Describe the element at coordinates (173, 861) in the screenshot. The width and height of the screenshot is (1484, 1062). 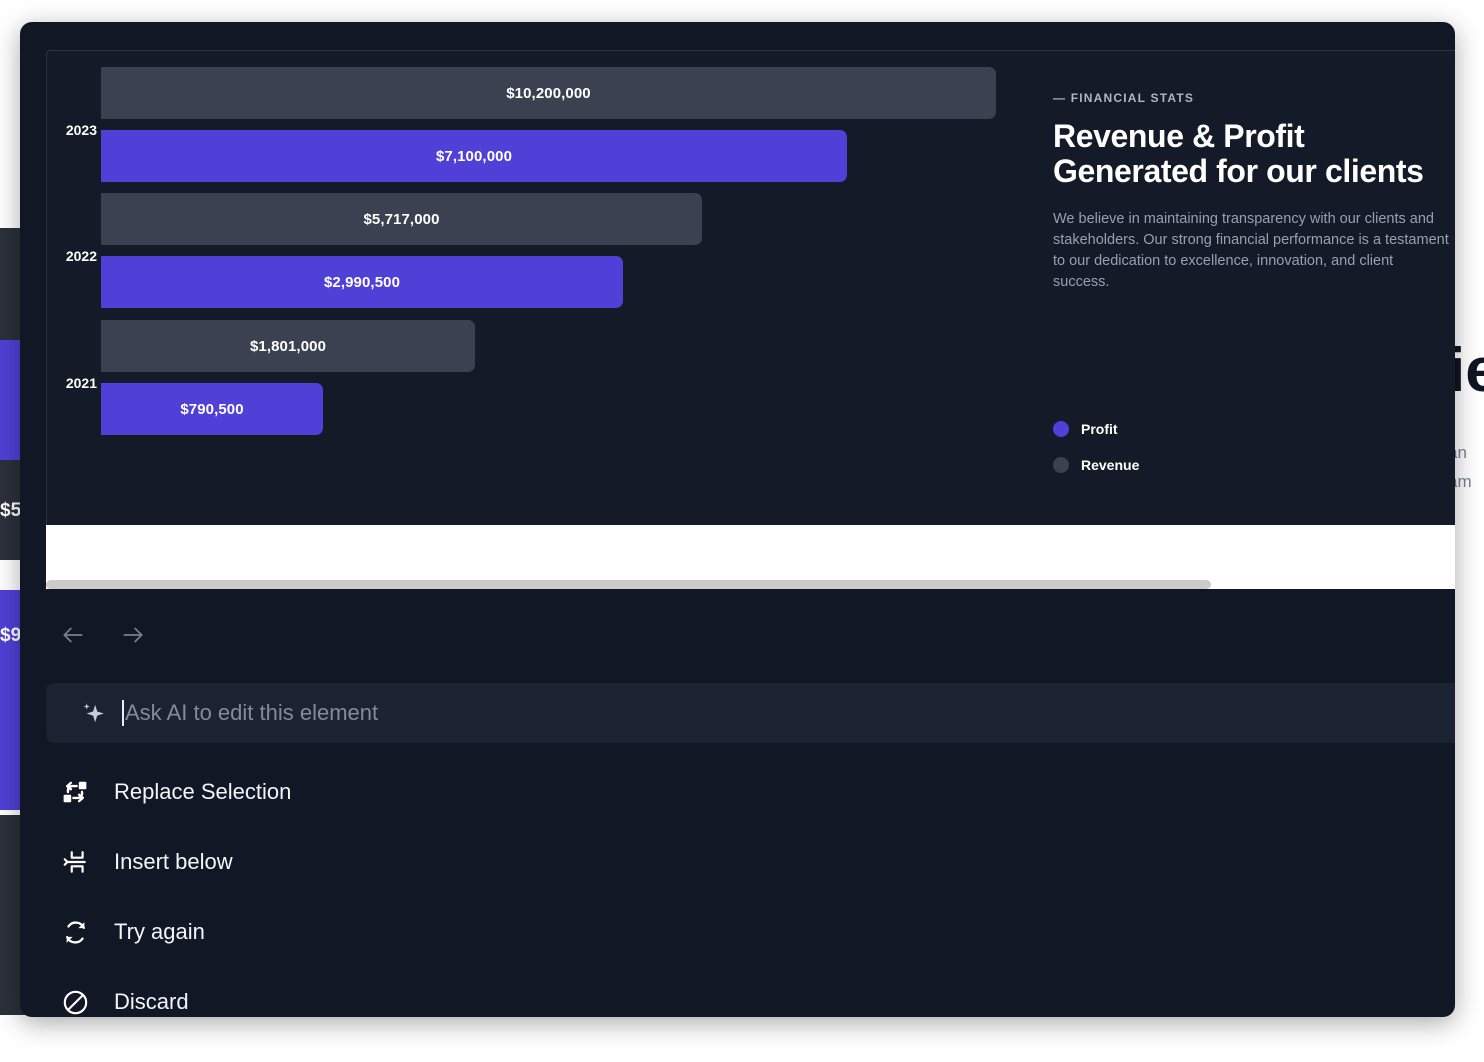
I see `menu-label-insert-below: Insert below` at that location.